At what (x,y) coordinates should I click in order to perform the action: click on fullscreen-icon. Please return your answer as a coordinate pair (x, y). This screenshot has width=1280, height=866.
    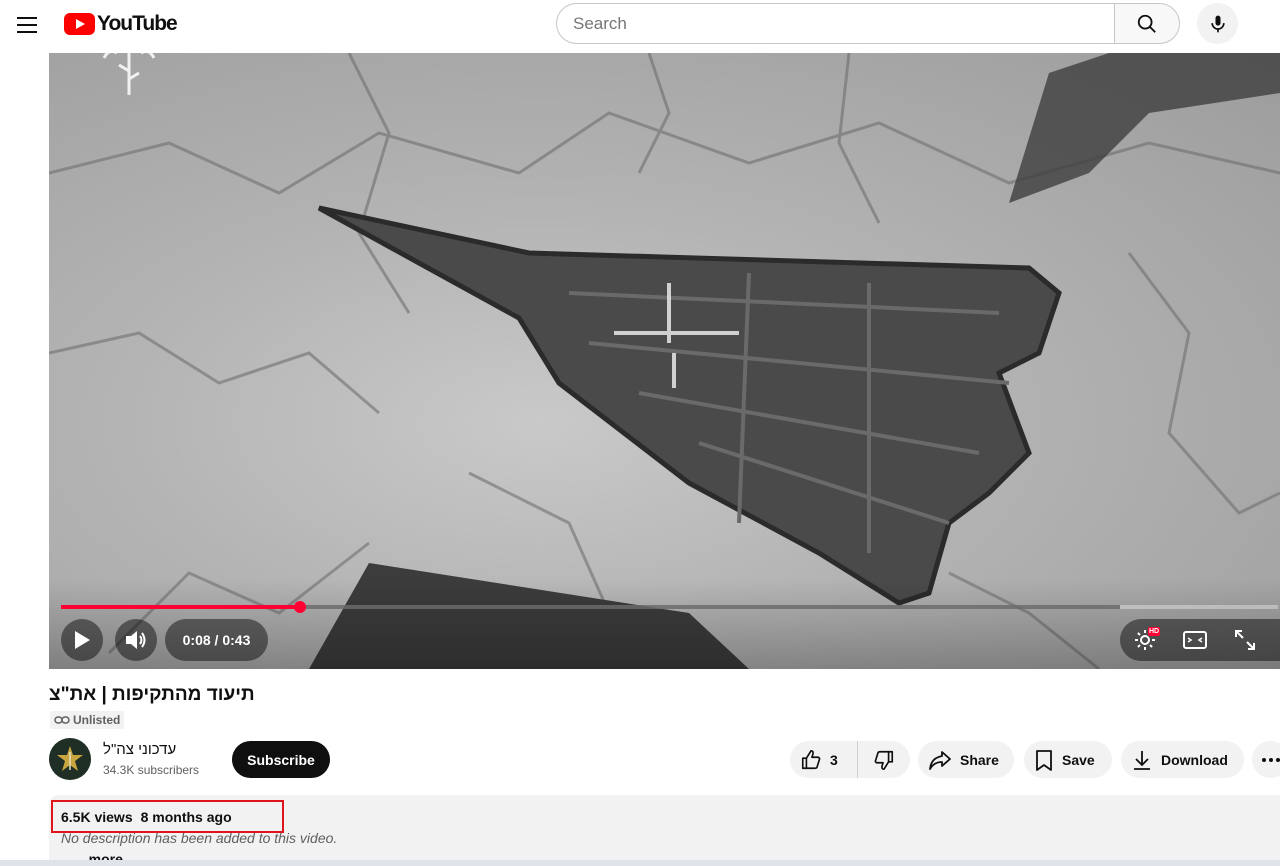
    Looking at the image, I should click on (1245, 640).